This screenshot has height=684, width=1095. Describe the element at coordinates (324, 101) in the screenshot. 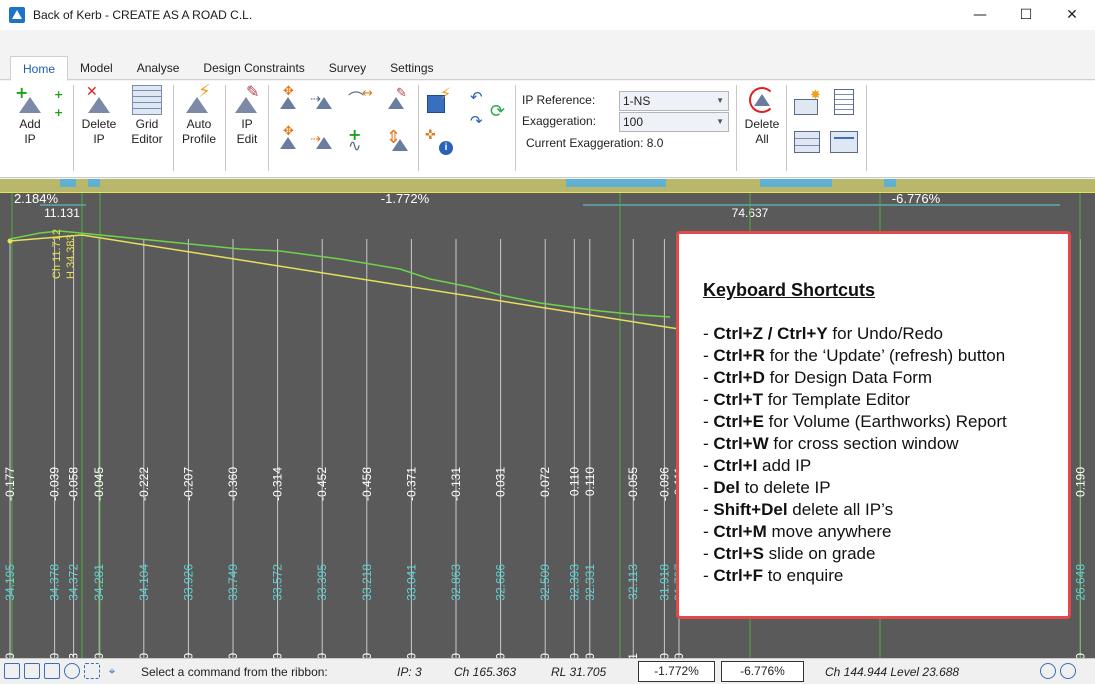

I see `slide-ip-icon: ⇢` at that location.